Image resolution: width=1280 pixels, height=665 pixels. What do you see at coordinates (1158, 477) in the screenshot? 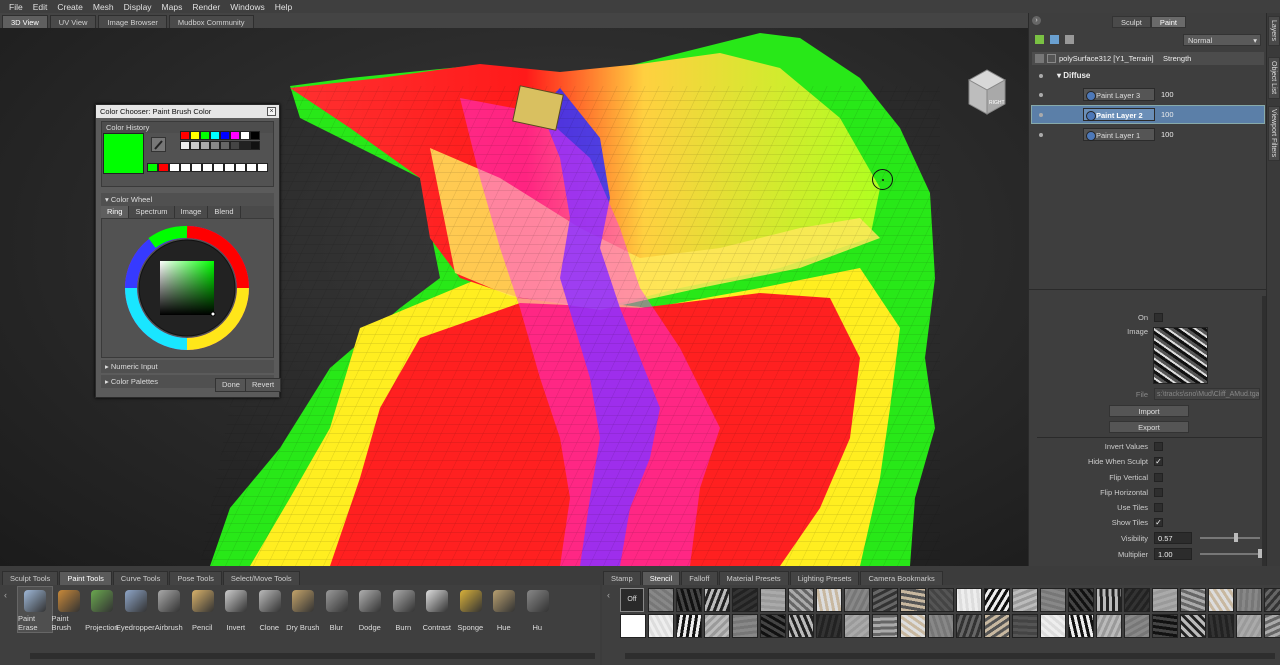
I see `flip-vertical-checkbox` at bounding box center [1158, 477].